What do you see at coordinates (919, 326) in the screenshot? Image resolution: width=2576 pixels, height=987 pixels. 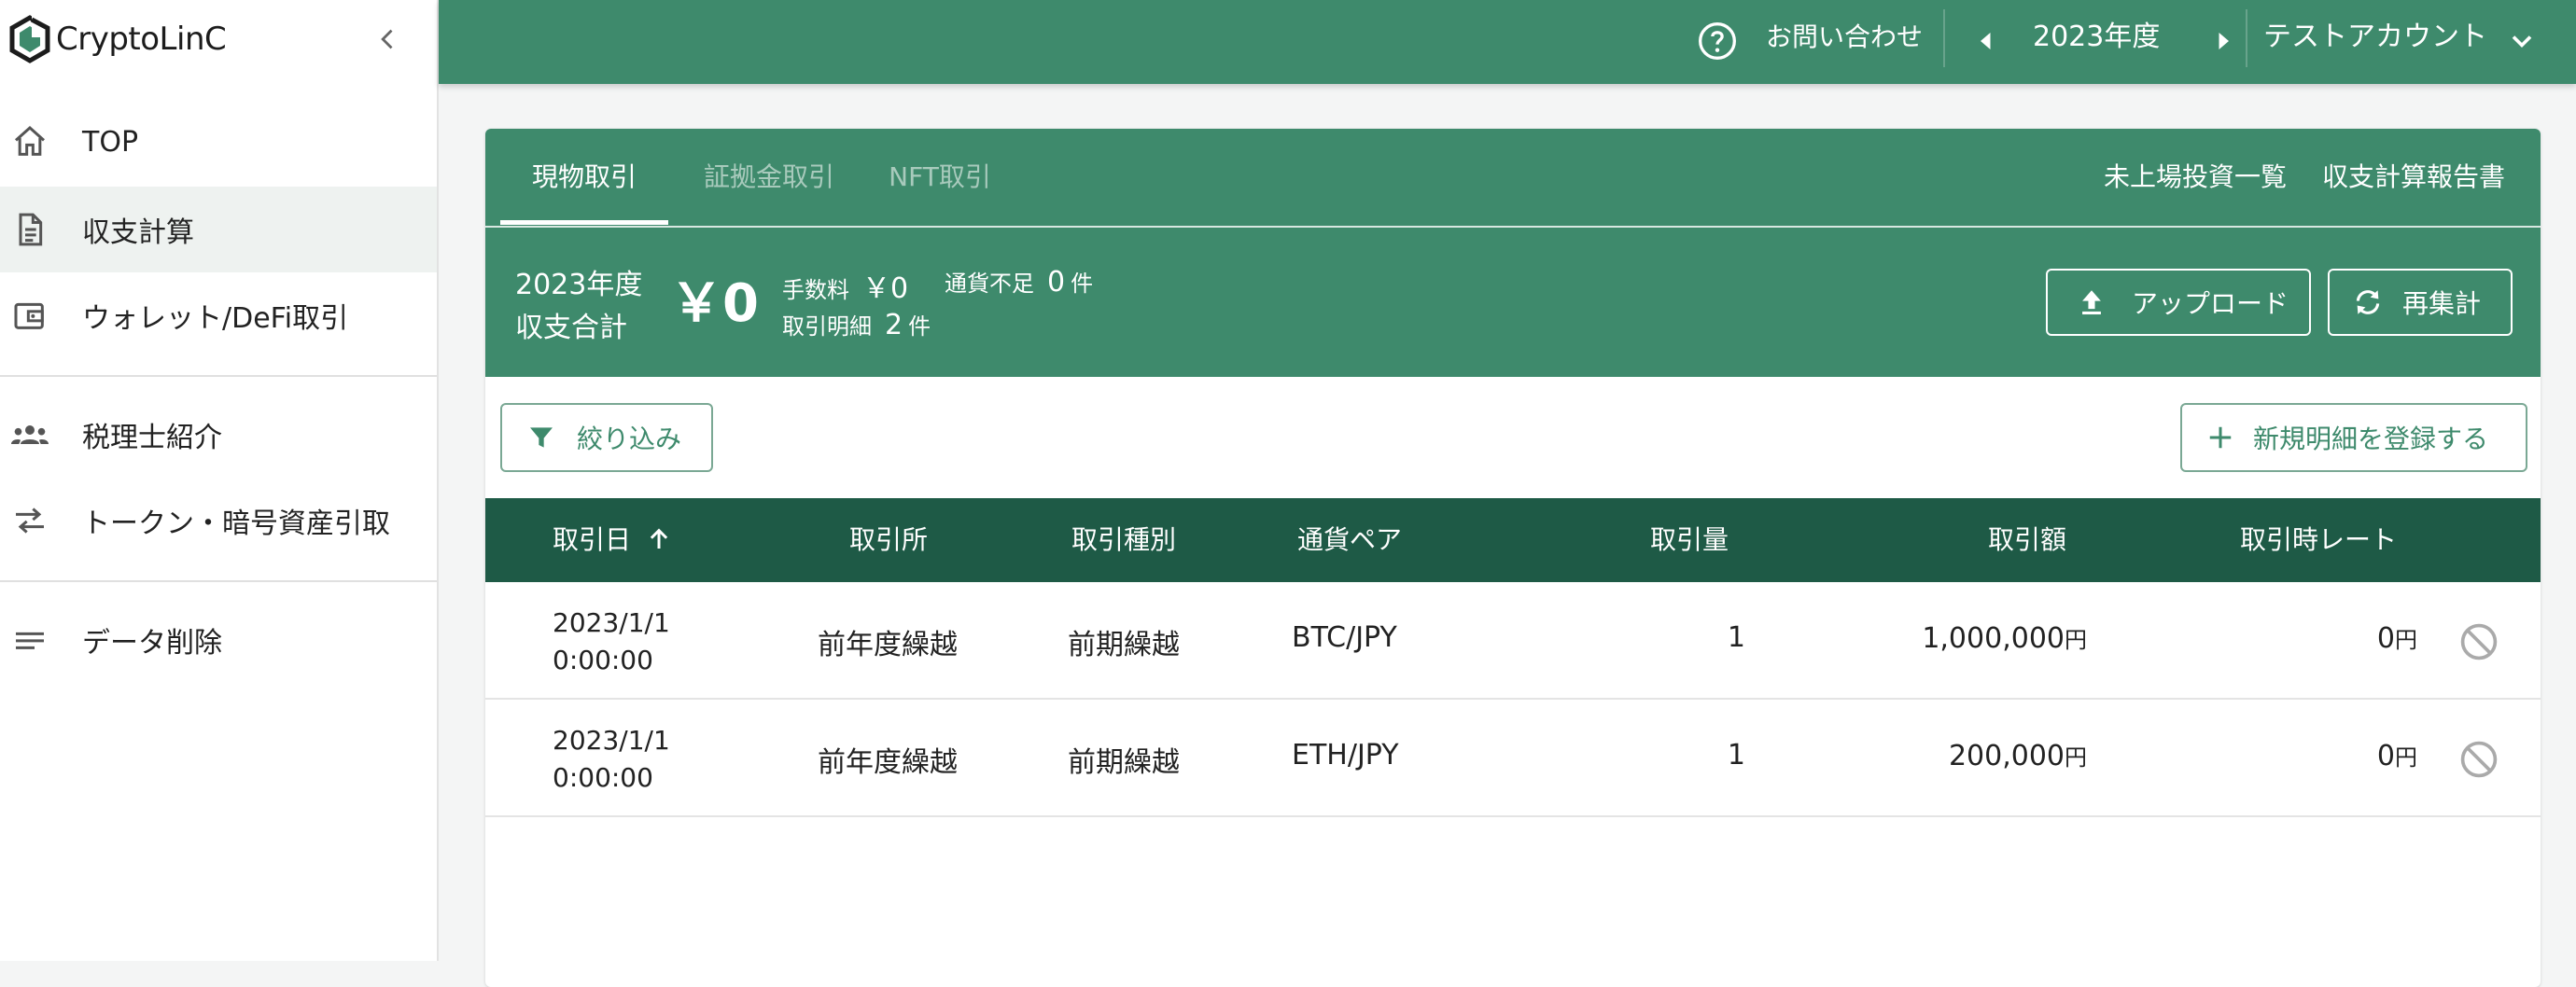 I see `details-unit: 件` at bounding box center [919, 326].